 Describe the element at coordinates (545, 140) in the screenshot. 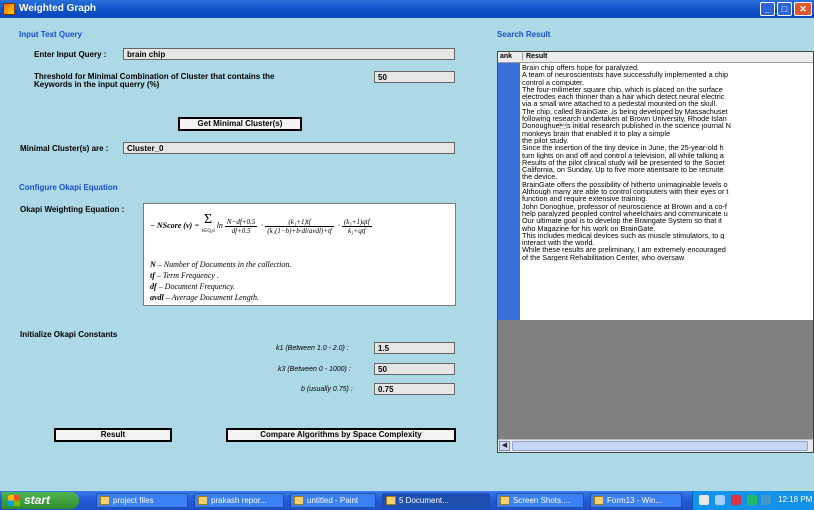

I see `result-line: the pilot study.` at that location.